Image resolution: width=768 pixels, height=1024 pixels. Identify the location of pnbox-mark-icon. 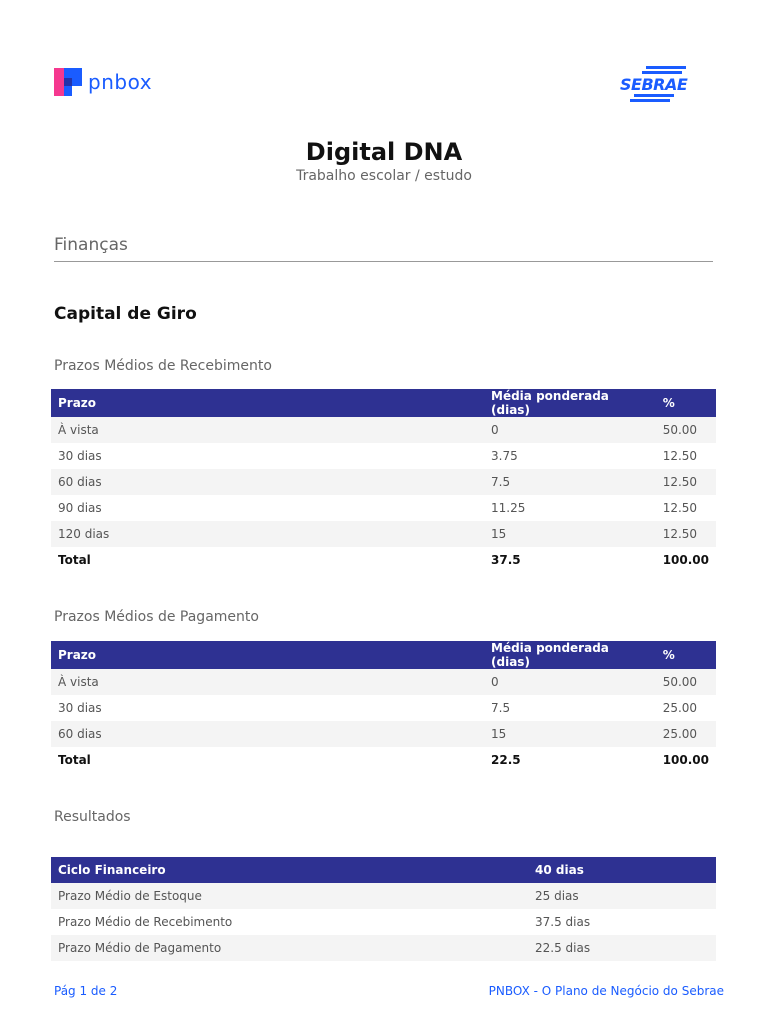
(68, 82).